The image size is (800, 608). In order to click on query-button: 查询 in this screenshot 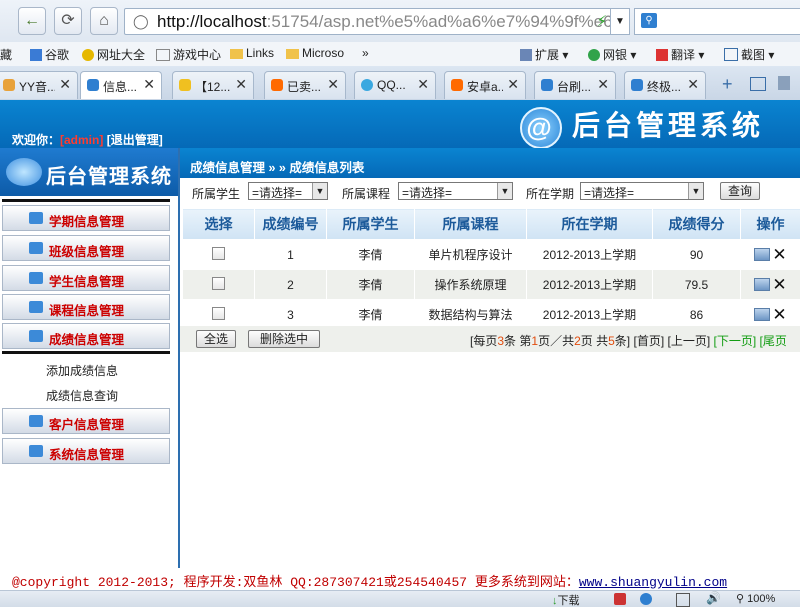, I will do `click(740, 191)`.